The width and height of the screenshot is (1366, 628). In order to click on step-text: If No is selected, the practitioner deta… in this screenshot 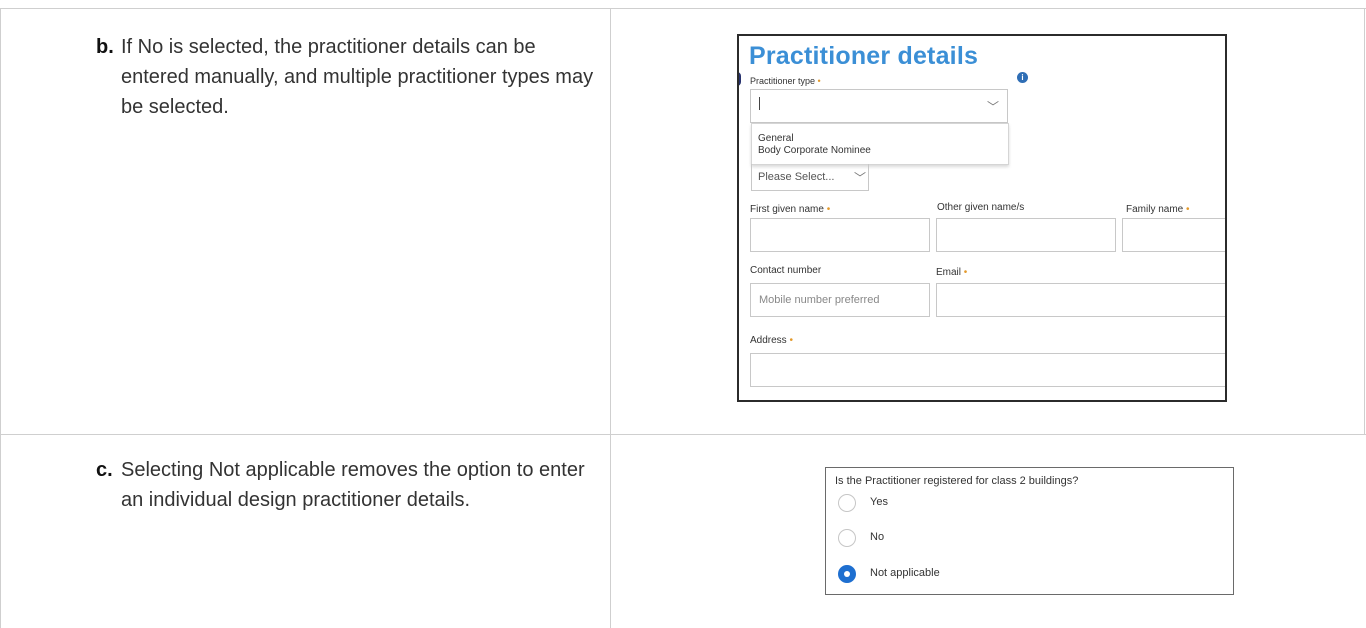, I will do `click(357, 77)`.